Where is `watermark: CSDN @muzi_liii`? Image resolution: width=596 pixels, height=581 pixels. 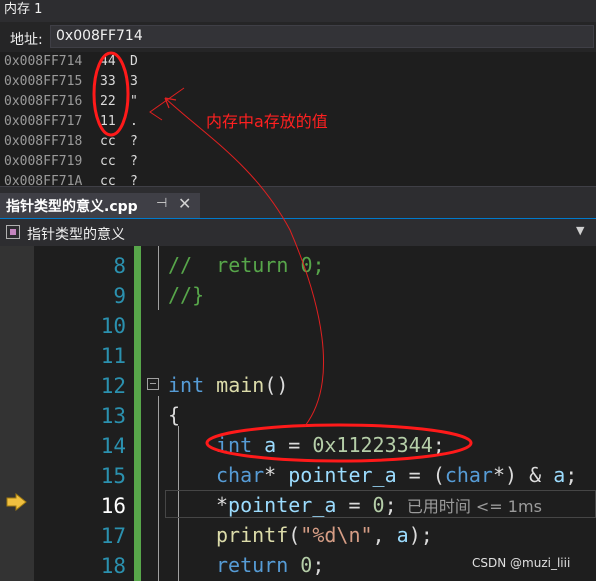
watermark: CSDN @muzi_liii is located at coordinates (521, 563).